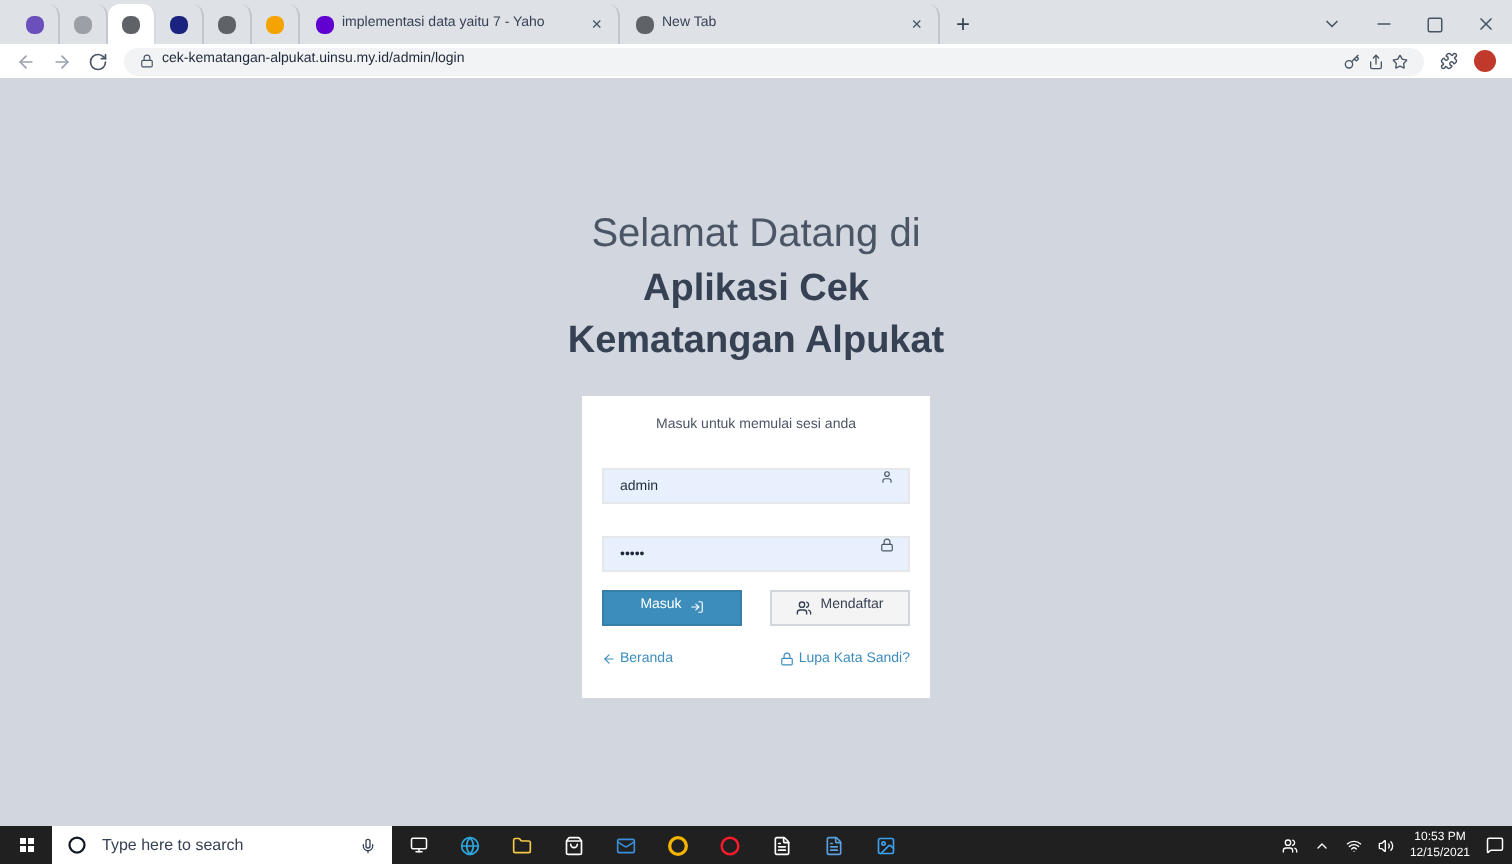 The image size is (1512, 864). I want to click on speaker-icon, so click(1385, 845).